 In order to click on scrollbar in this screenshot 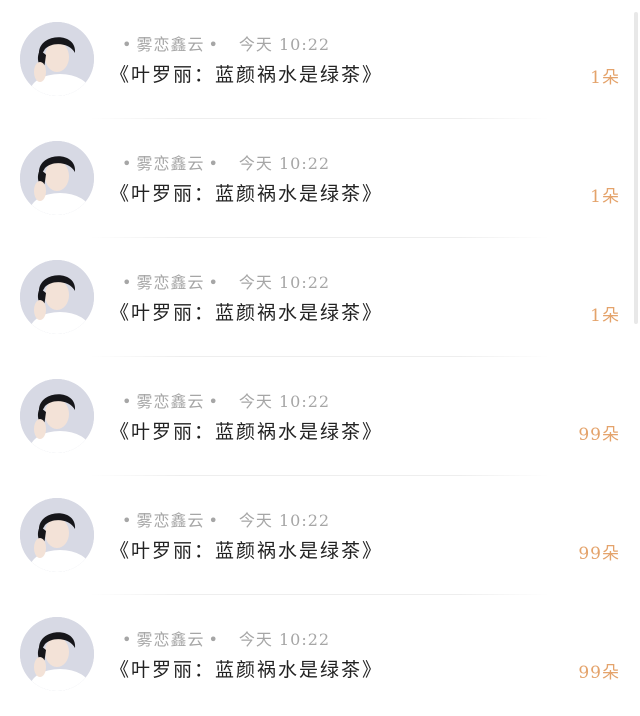, I will do `click(636, 168)`.